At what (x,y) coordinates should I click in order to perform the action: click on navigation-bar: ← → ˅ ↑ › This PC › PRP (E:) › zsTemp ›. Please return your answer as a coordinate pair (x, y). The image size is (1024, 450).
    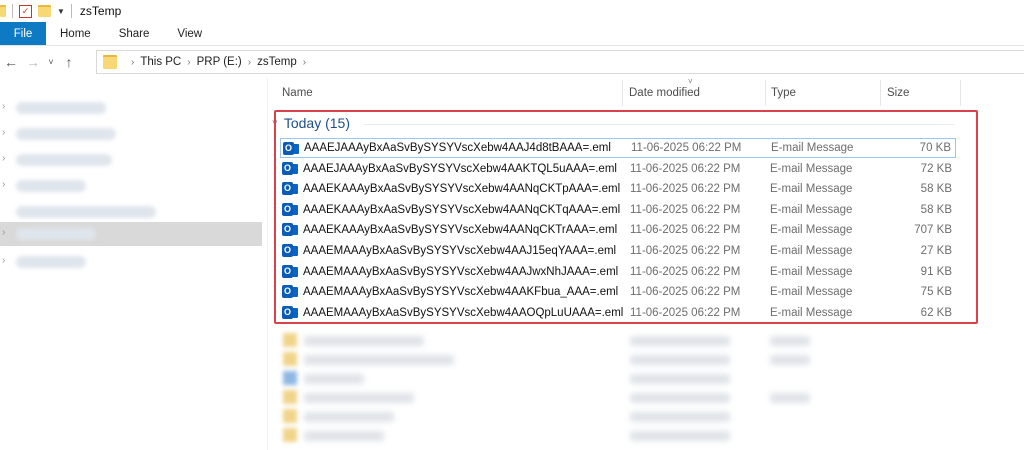
    Looking at the image, I should click on (512, 62).